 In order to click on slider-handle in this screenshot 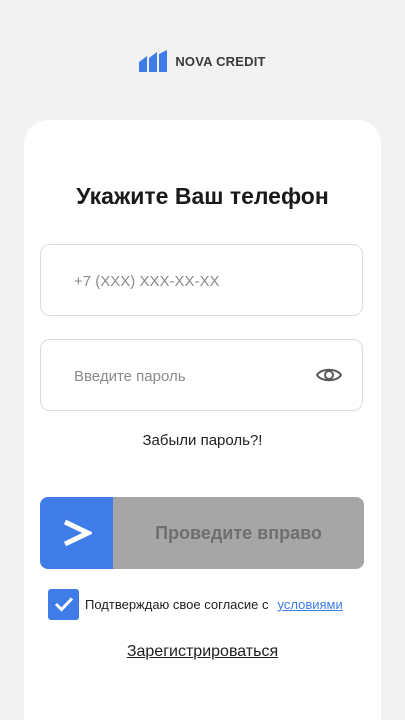, I will do `click(76, 533)`.